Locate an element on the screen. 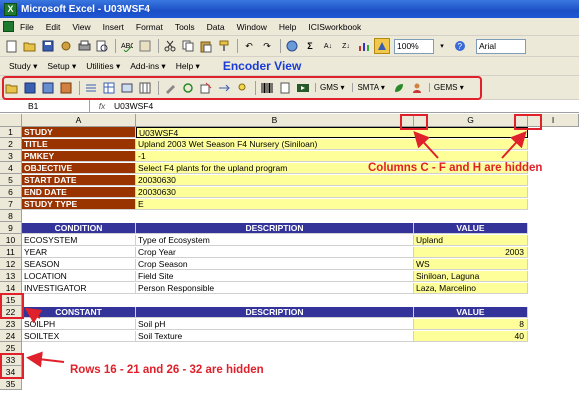 The width and height of the screenshot is (579, 404). condition-description: Person Responsible is located at coordinates (275, 288).